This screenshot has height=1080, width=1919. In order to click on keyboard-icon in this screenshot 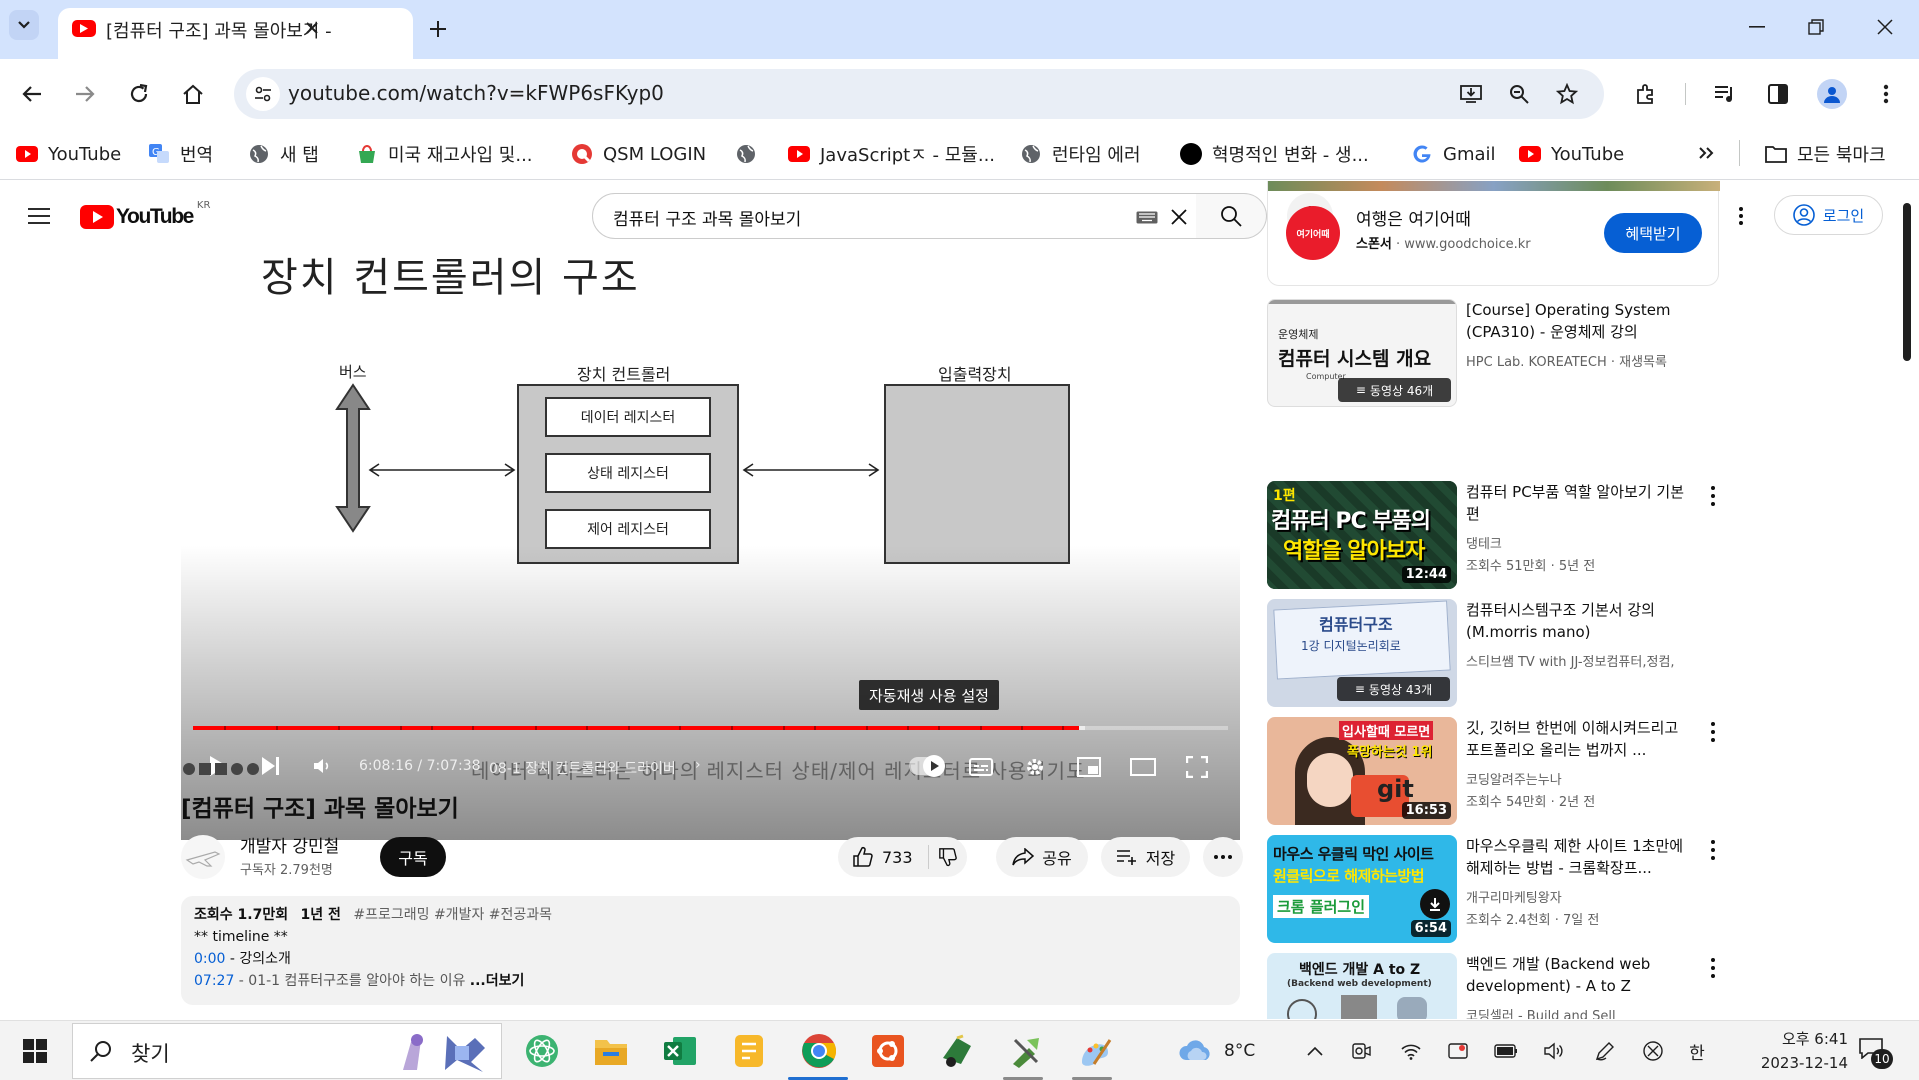, I will do `click(1147, 217)`.